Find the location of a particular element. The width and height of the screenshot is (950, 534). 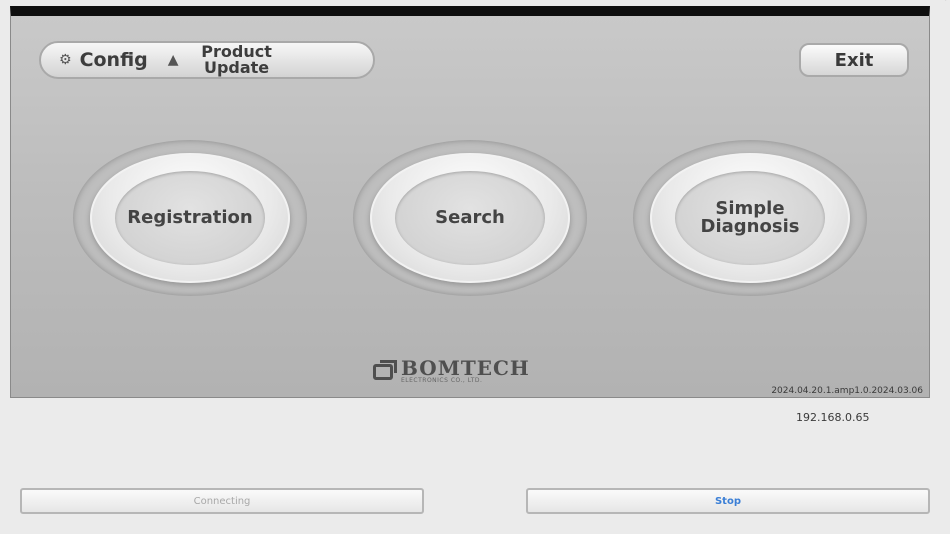

config-button: ⚙ Config is located at coordinates (103, 60).